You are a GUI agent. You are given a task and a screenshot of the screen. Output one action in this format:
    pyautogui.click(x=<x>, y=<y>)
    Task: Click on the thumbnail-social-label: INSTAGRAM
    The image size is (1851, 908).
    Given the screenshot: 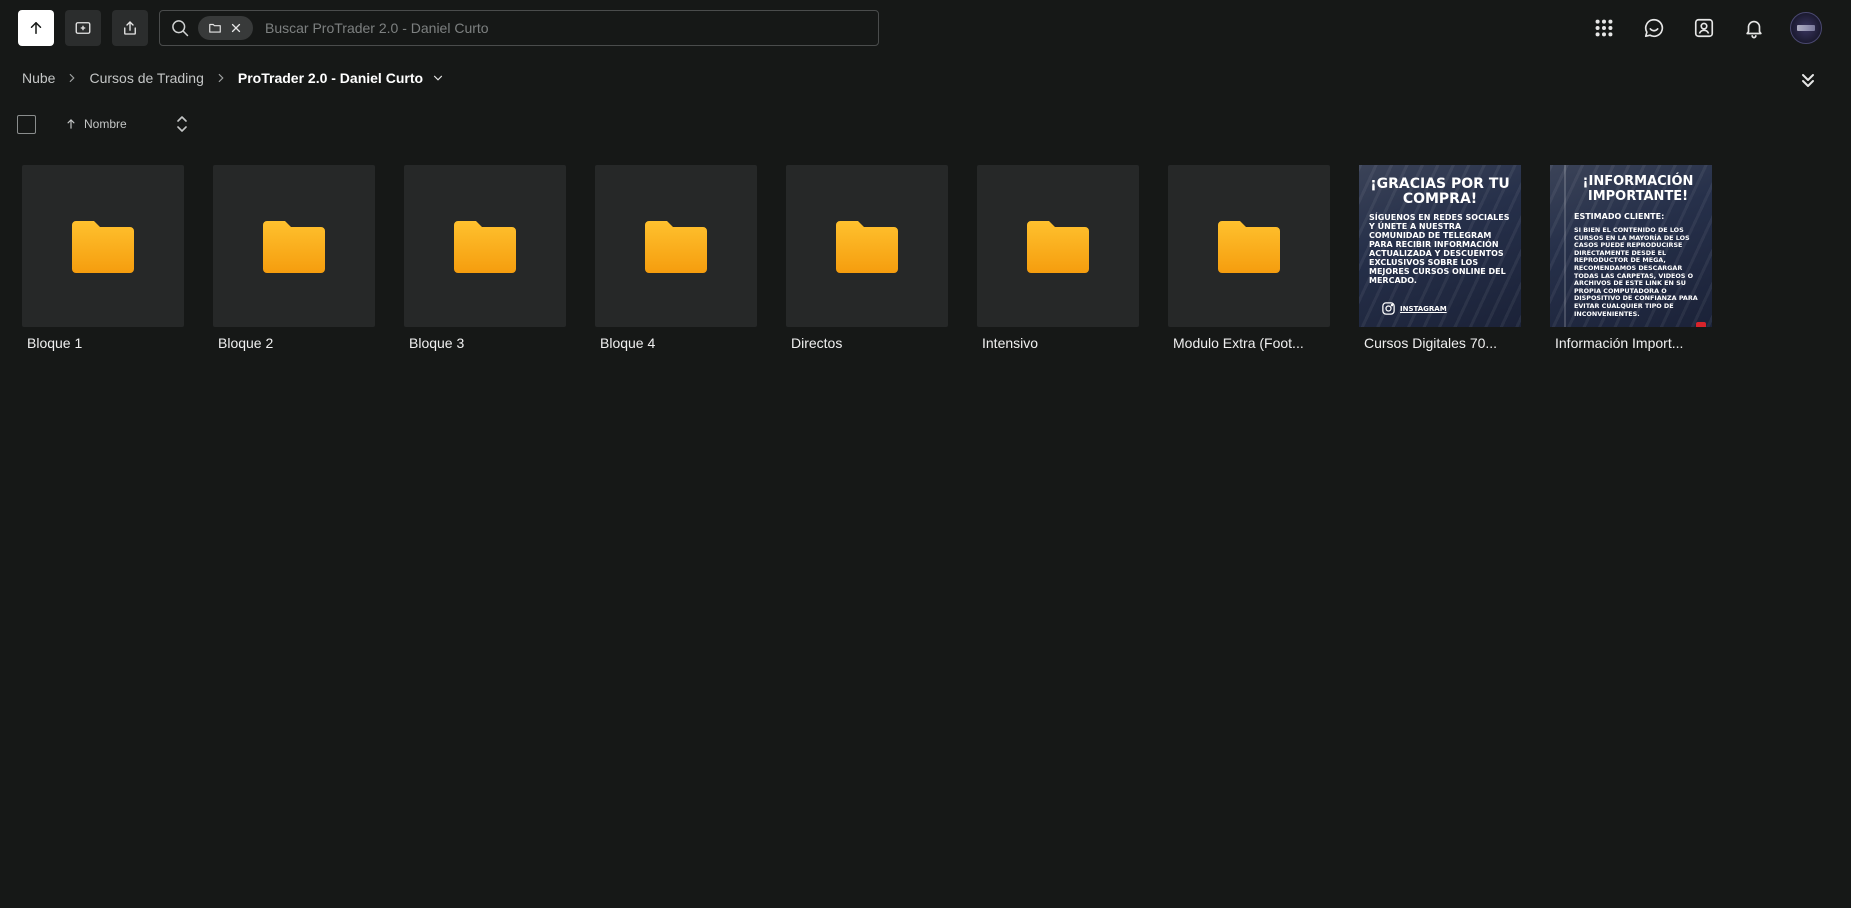 What is the action you would take?
    pyautogui.click(x=1423, y=308)
    